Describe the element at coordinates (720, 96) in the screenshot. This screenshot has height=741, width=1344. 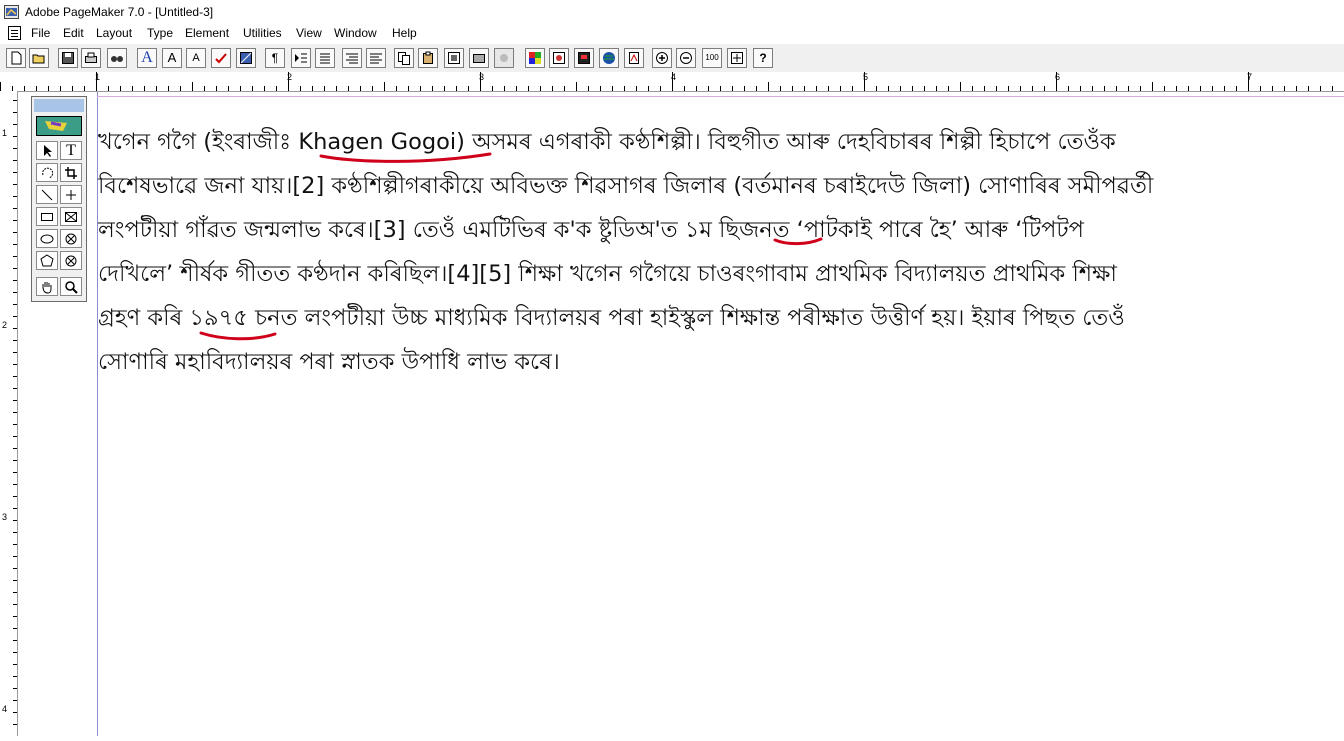
I see `top-margin-guide` at that location.